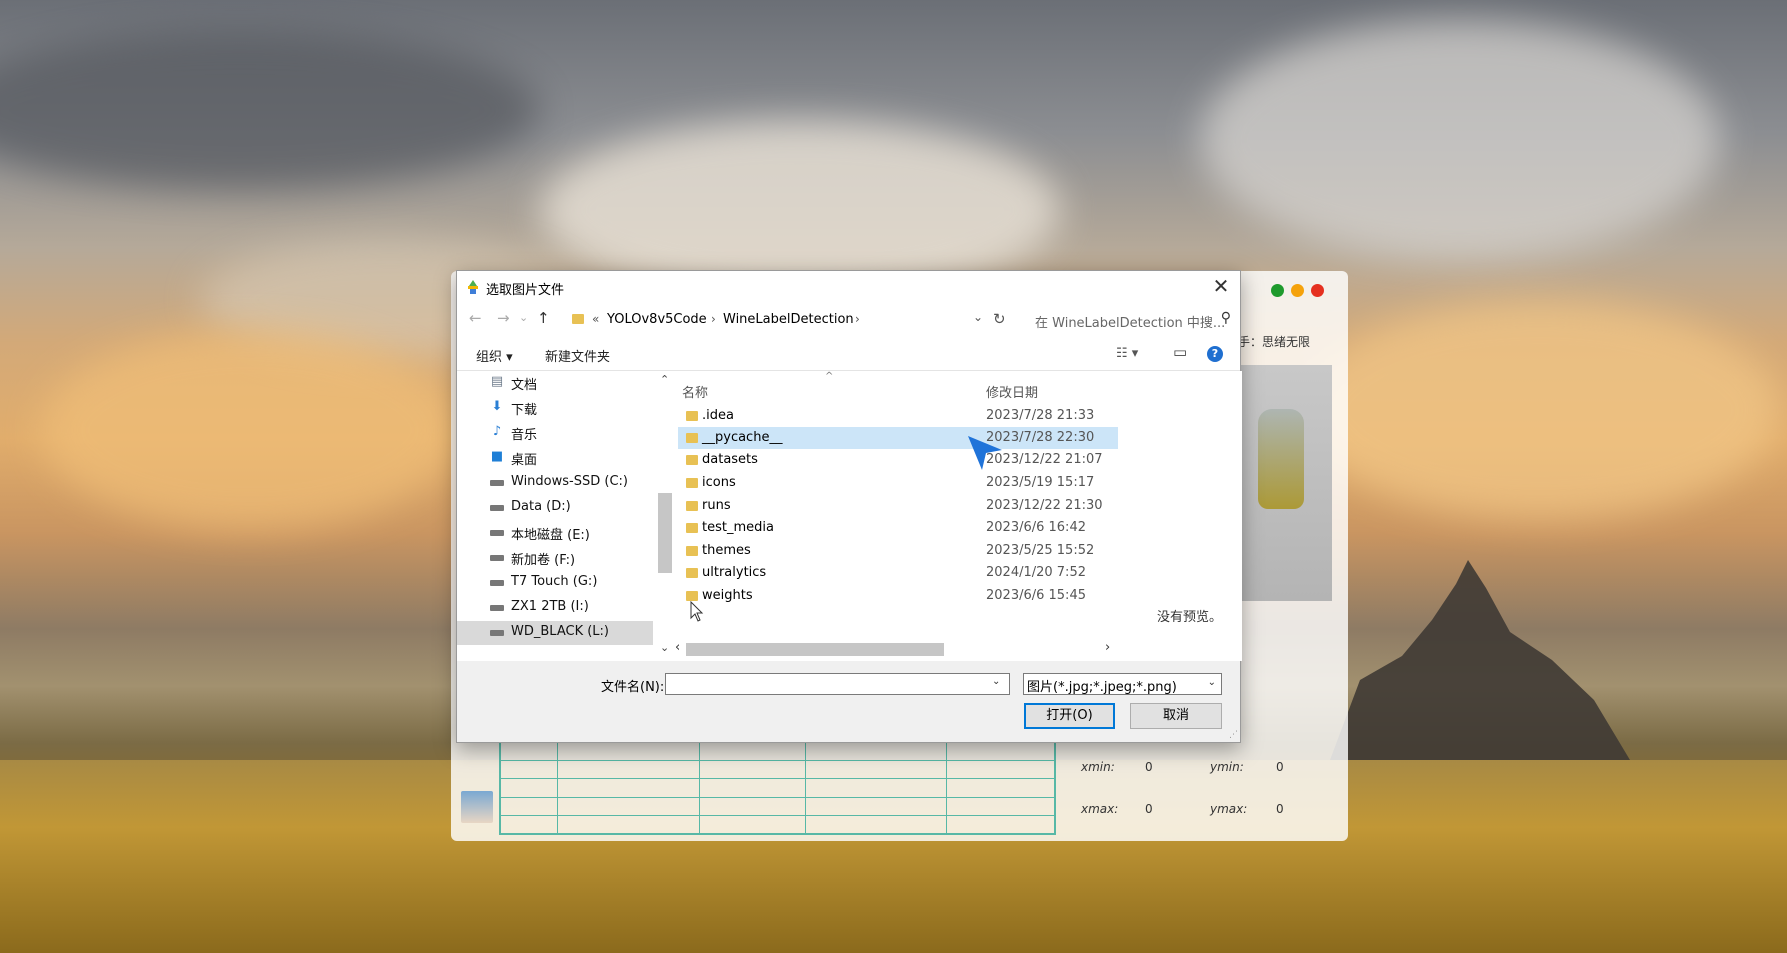 This screenshot has height=953, width=1787. I want to click on app-close-button, so click(1317, 290).